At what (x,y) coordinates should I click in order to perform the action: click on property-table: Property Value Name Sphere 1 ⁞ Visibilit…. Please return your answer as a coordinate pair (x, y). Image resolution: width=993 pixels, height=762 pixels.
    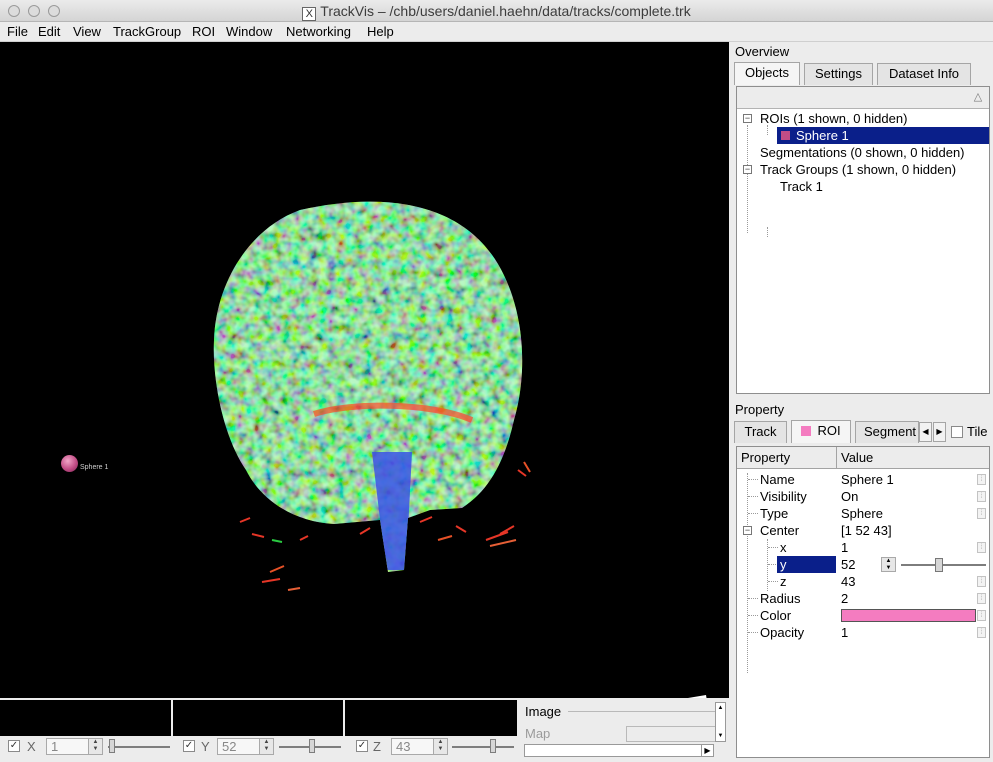
    Looking at the image, I should click on (863, 602).